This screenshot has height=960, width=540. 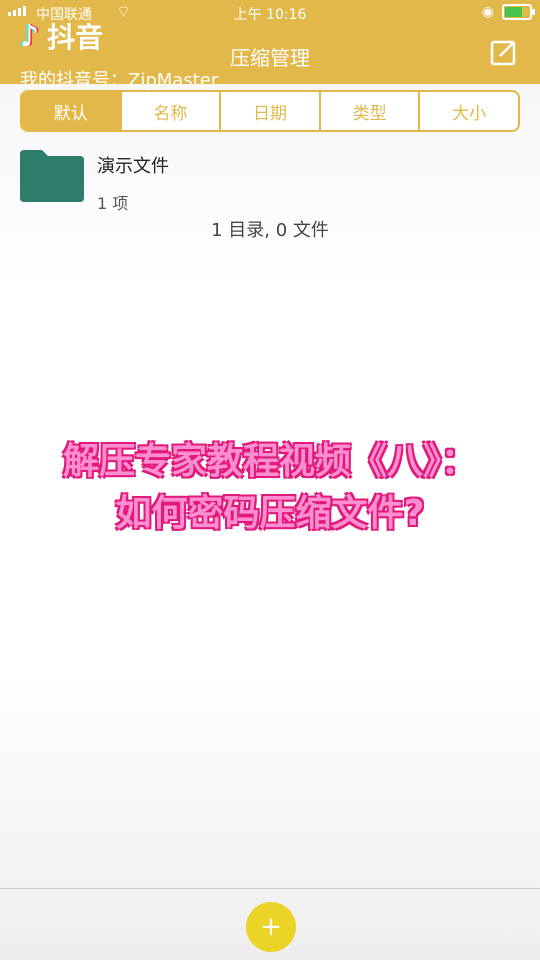 I want to click on sort-tab-date: 日期, so click(x=269, y=111).